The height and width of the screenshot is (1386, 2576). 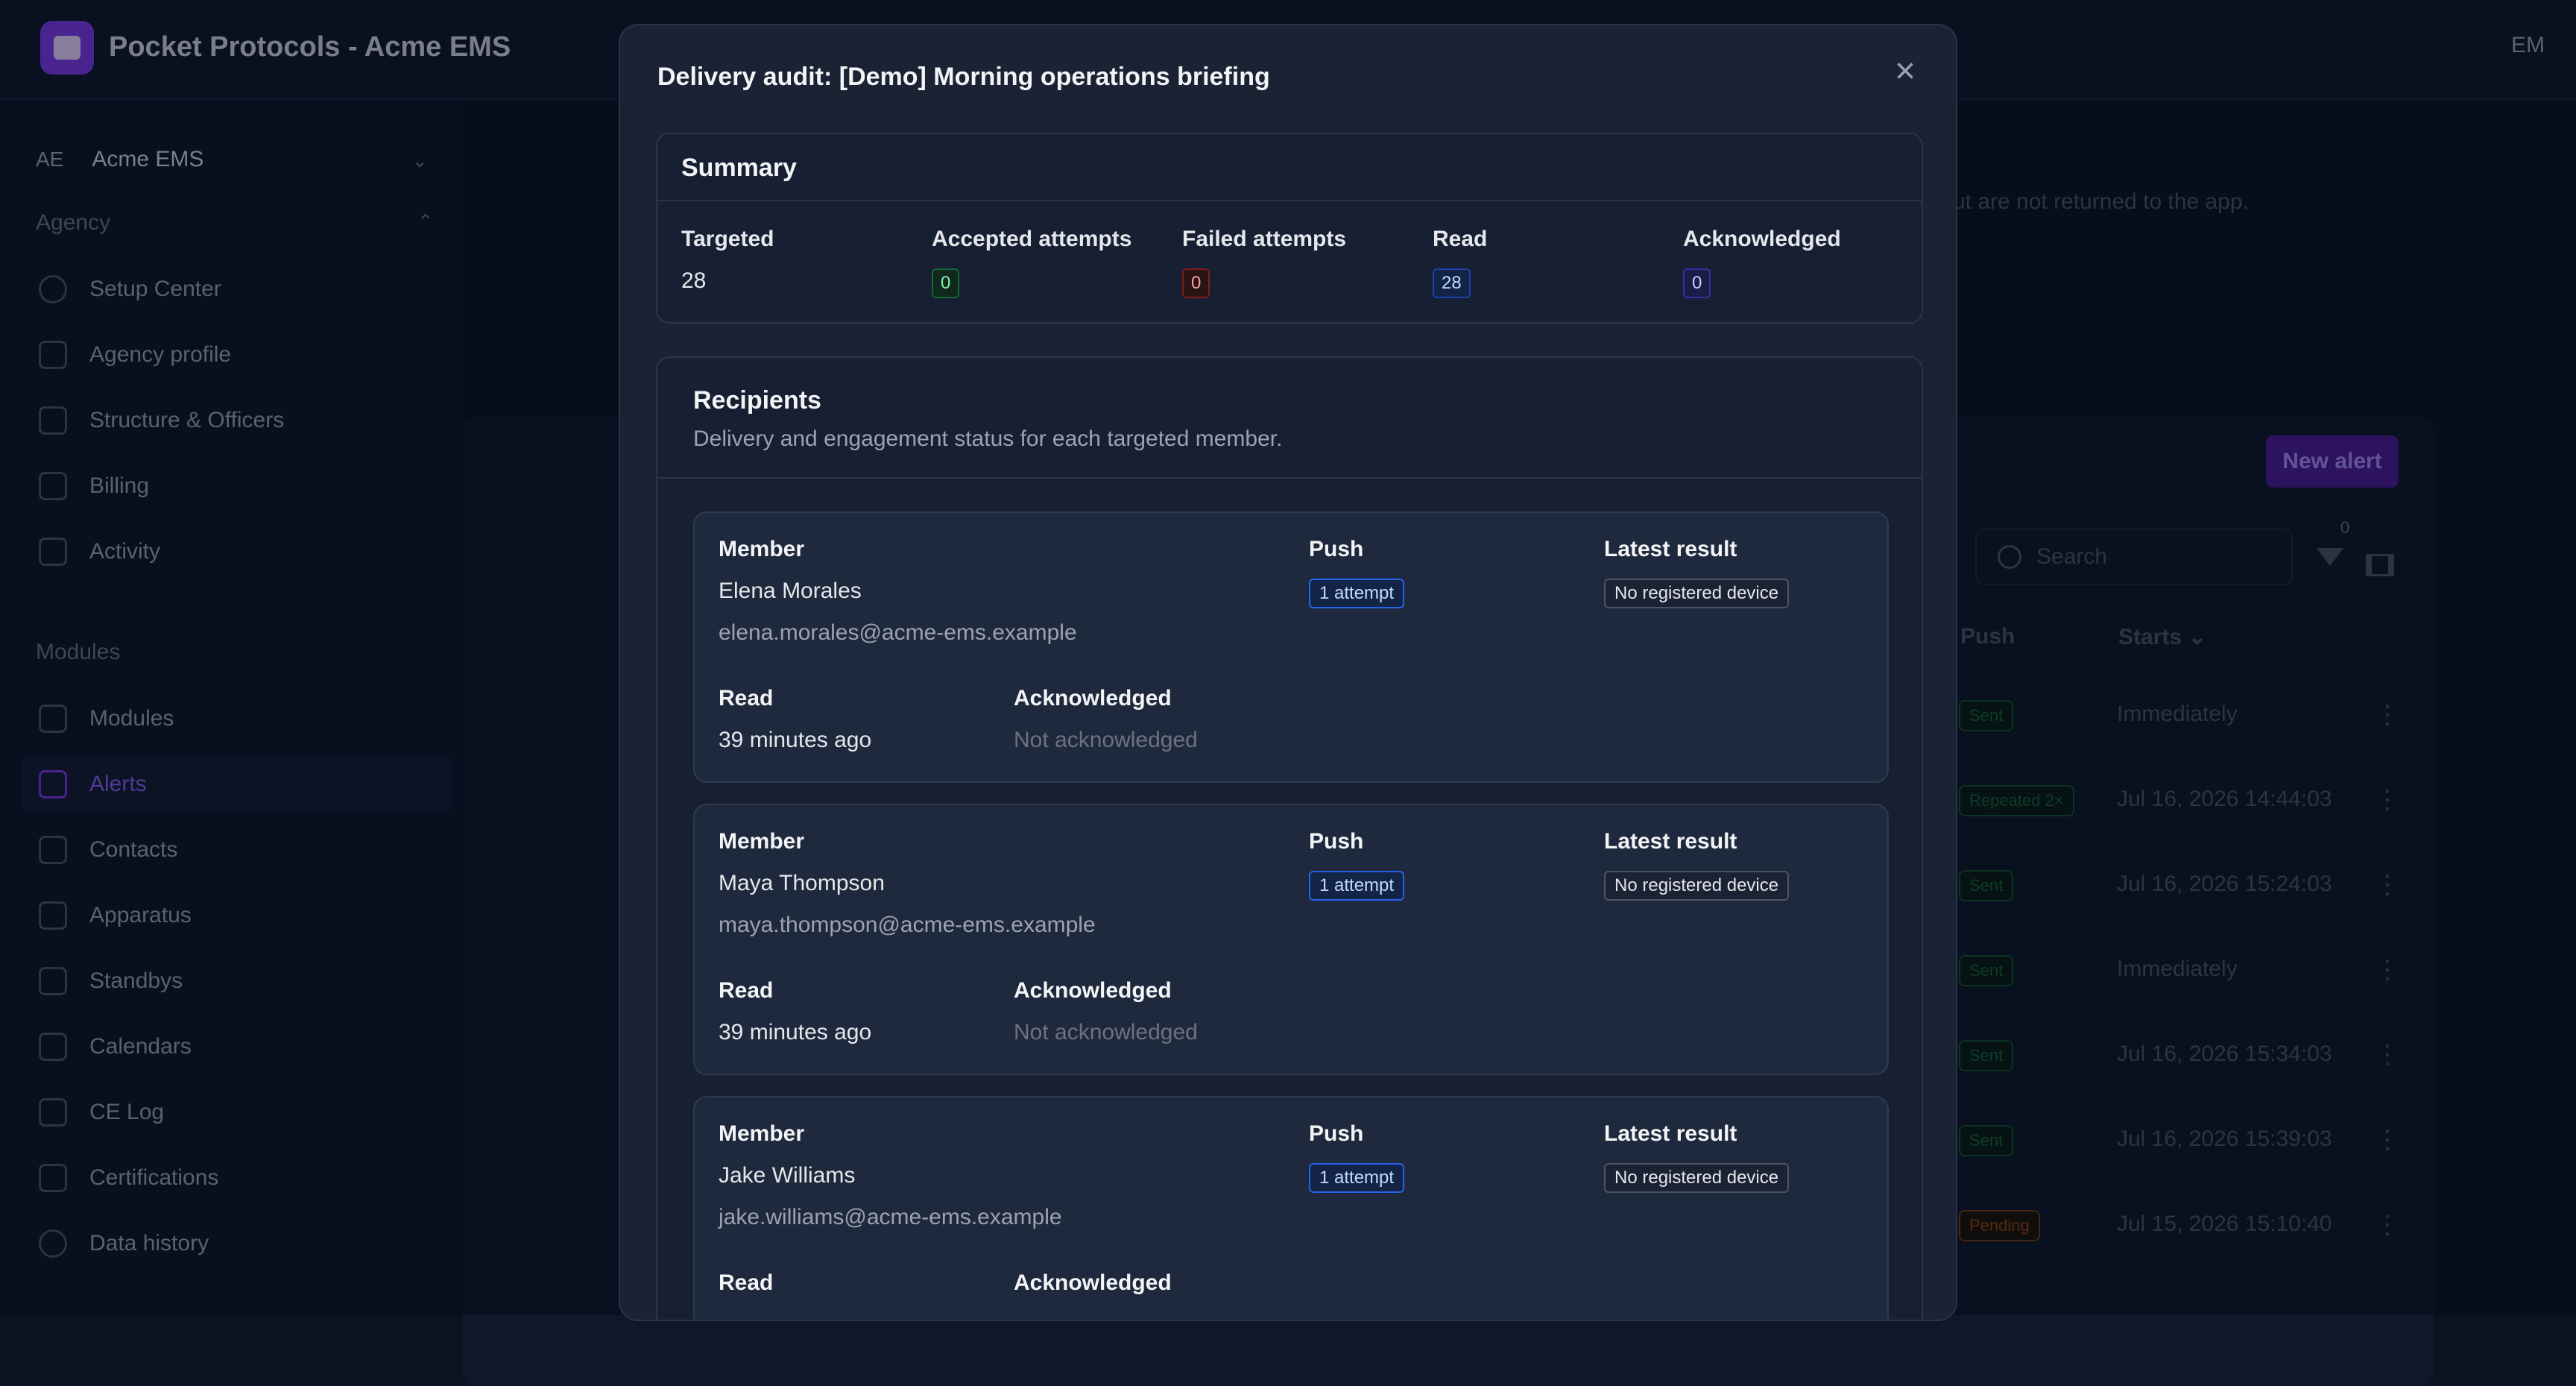 What do you see at coordinates (946, 283) in the screenshot?
I see `accepted-count-badge: 0` at bounding box center [946, 283].